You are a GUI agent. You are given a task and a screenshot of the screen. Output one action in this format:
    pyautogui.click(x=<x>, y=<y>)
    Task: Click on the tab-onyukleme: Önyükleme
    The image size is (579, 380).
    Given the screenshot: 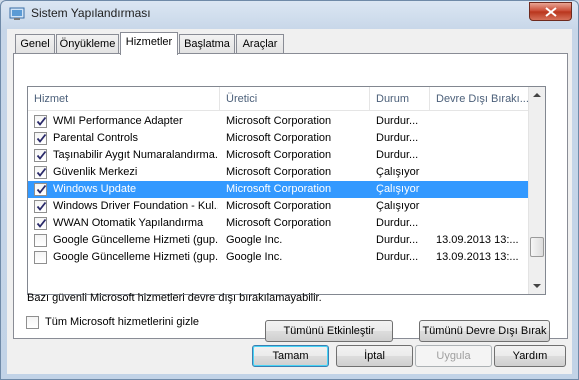 What is the action you would take?
    pyautogui.click(x=87, y=44)
    